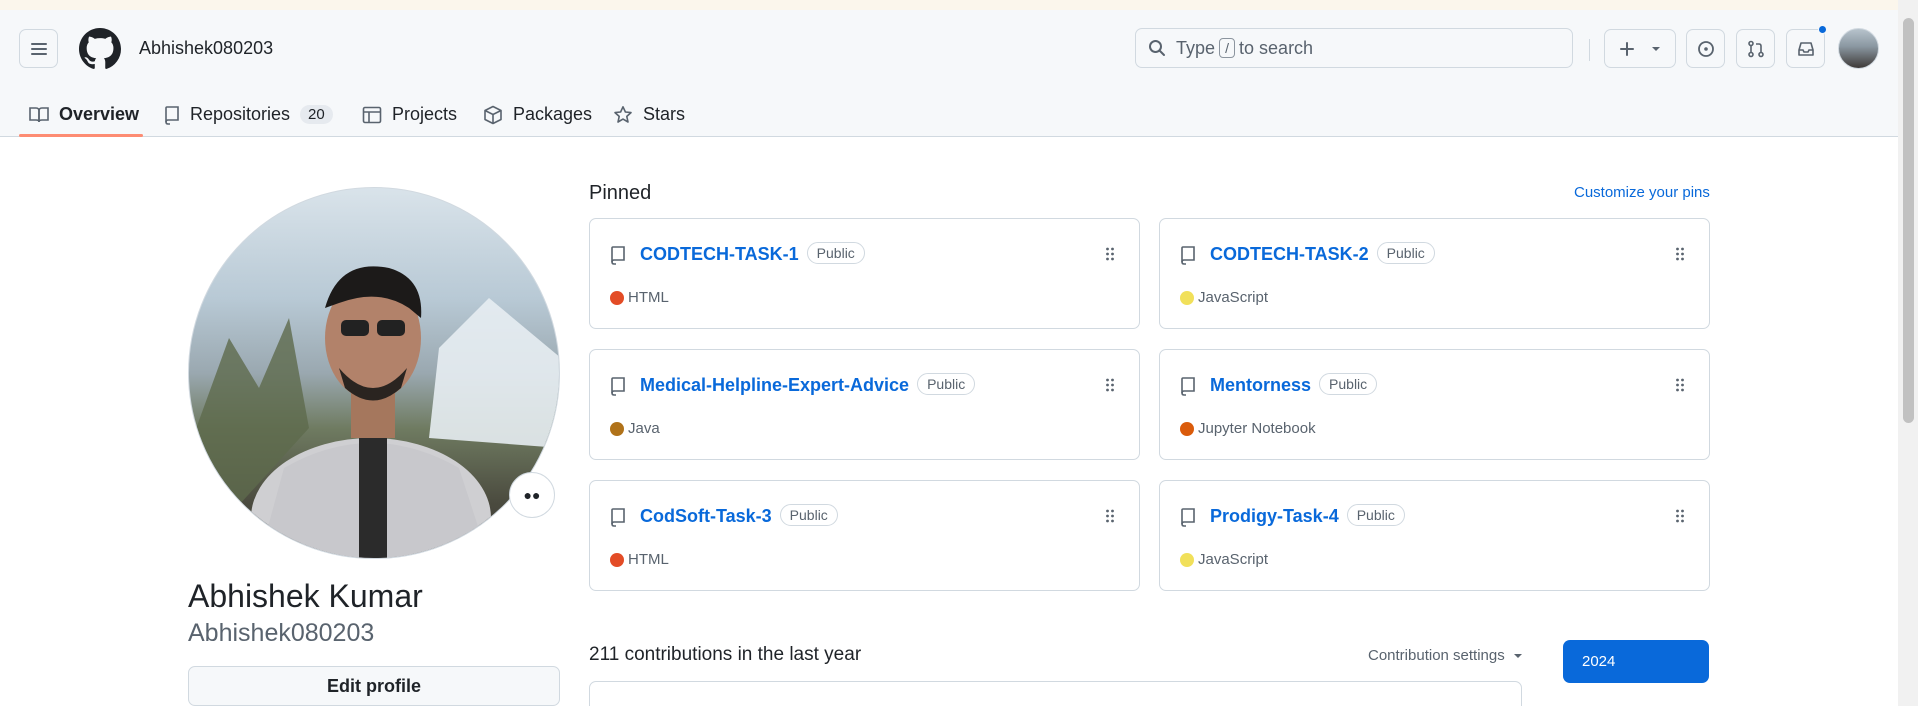 This screenshot has height=706, width=1918. I want to click on pinned-repo-card: Prodigy-Task-4 Public JavaScript, so click(1434, 535).